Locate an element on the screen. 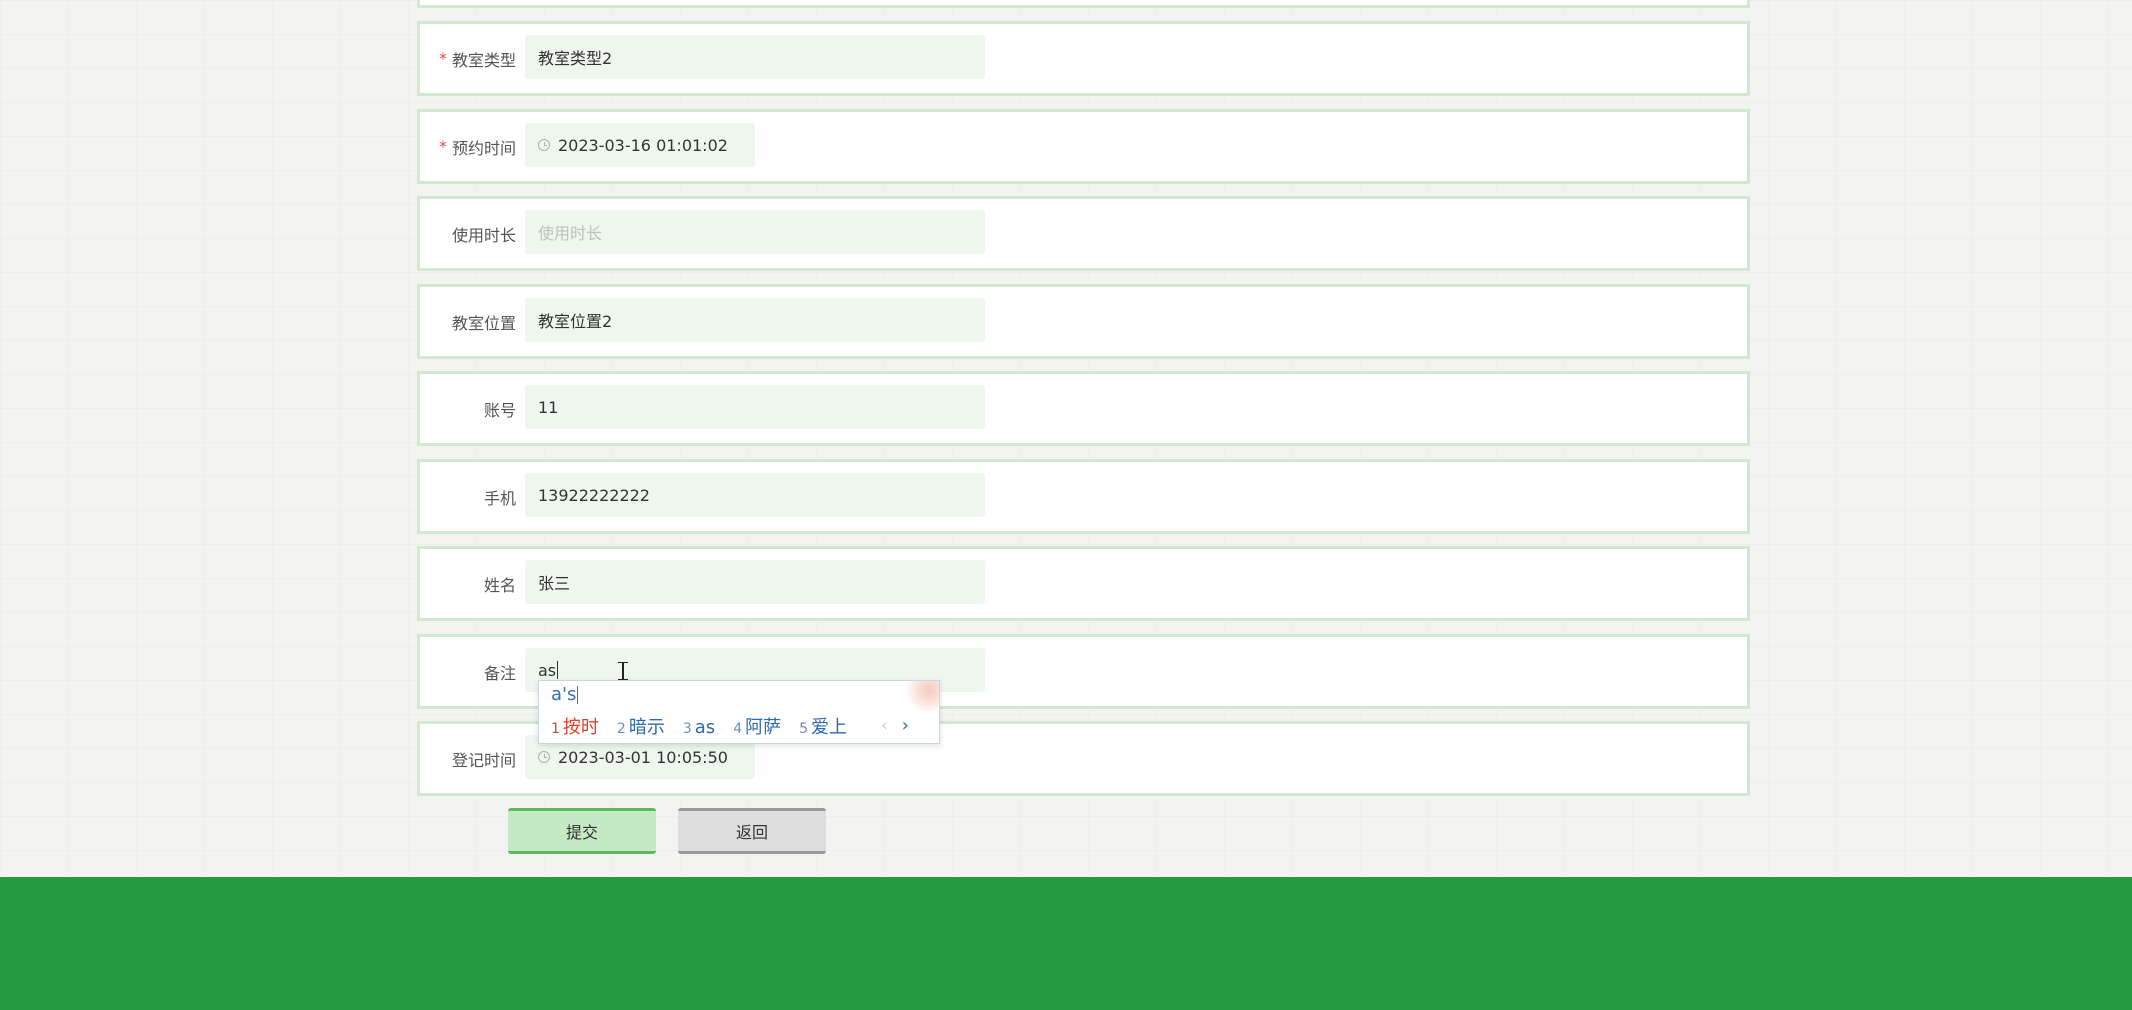  duration-input: 使用时长 is located at coordinates (755, 232).